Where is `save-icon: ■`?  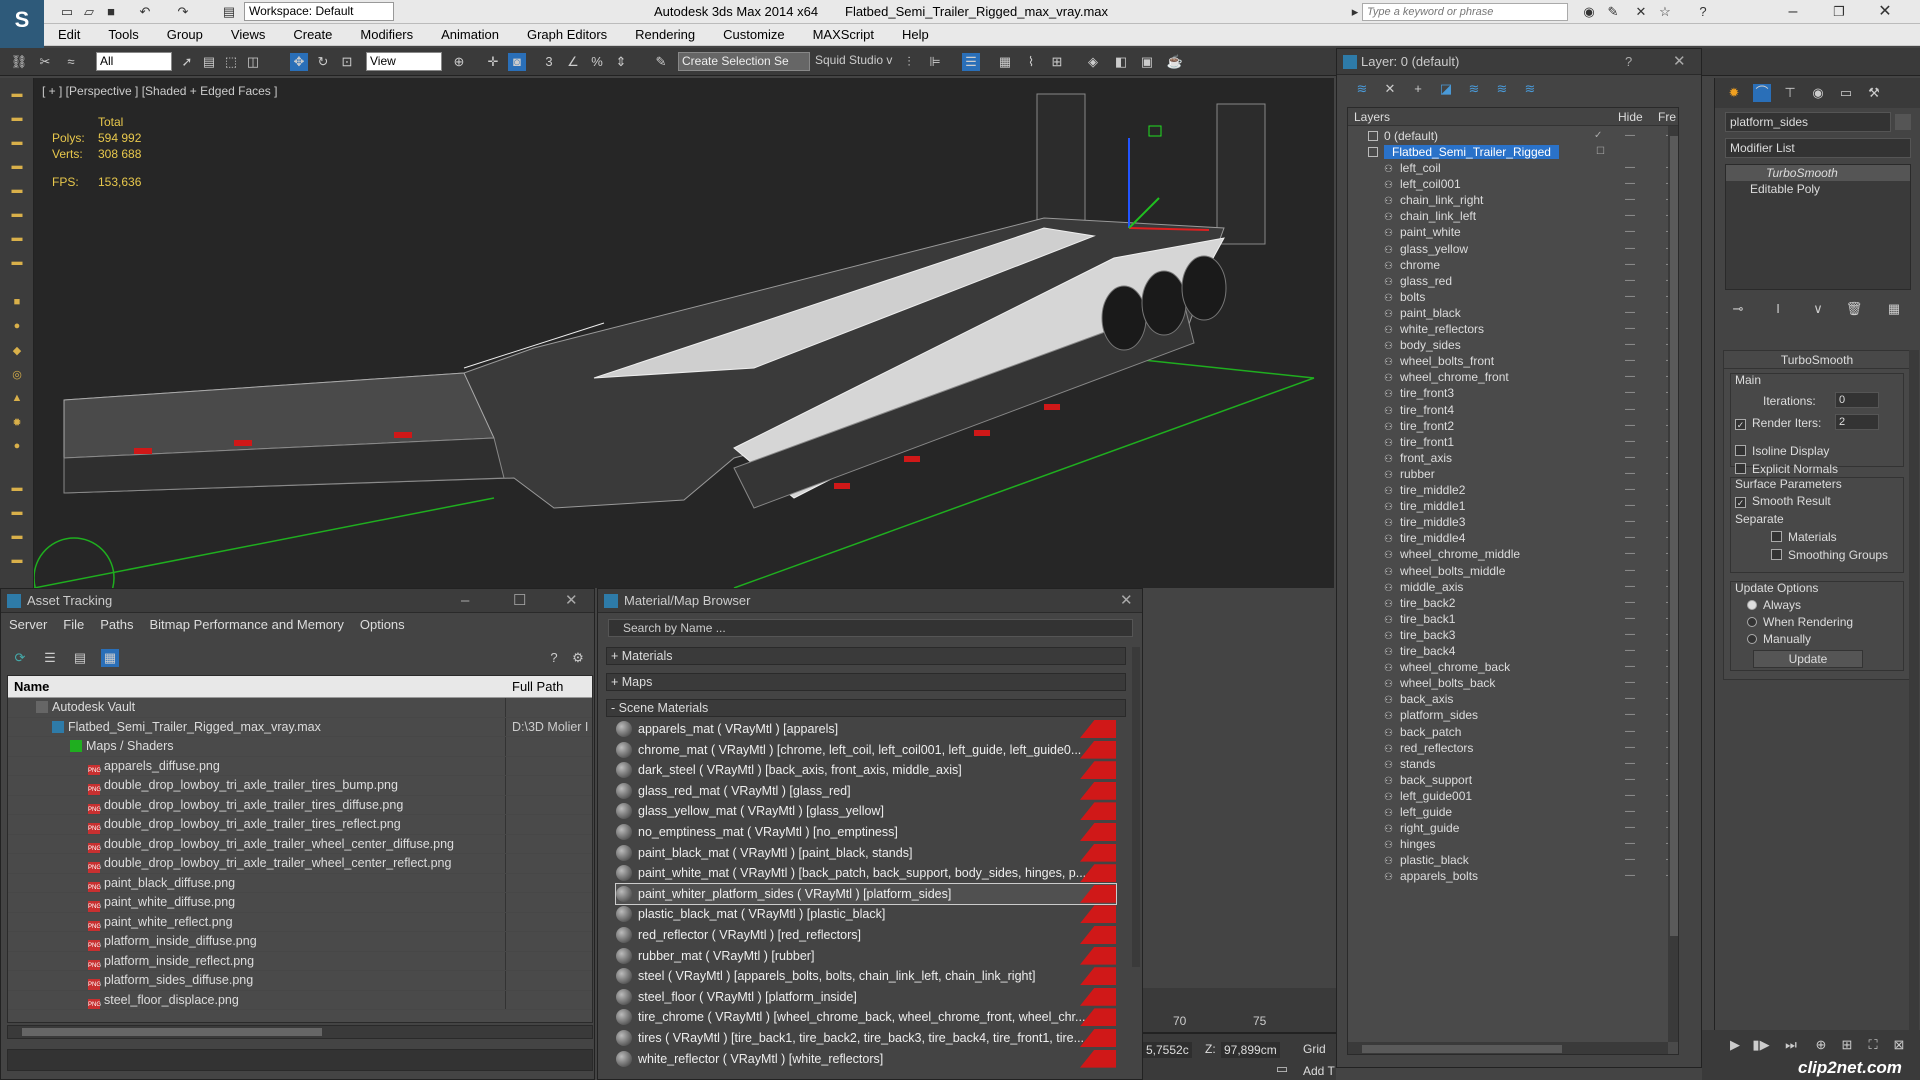
save-icon: ■ is located at coordinates (111, 12).